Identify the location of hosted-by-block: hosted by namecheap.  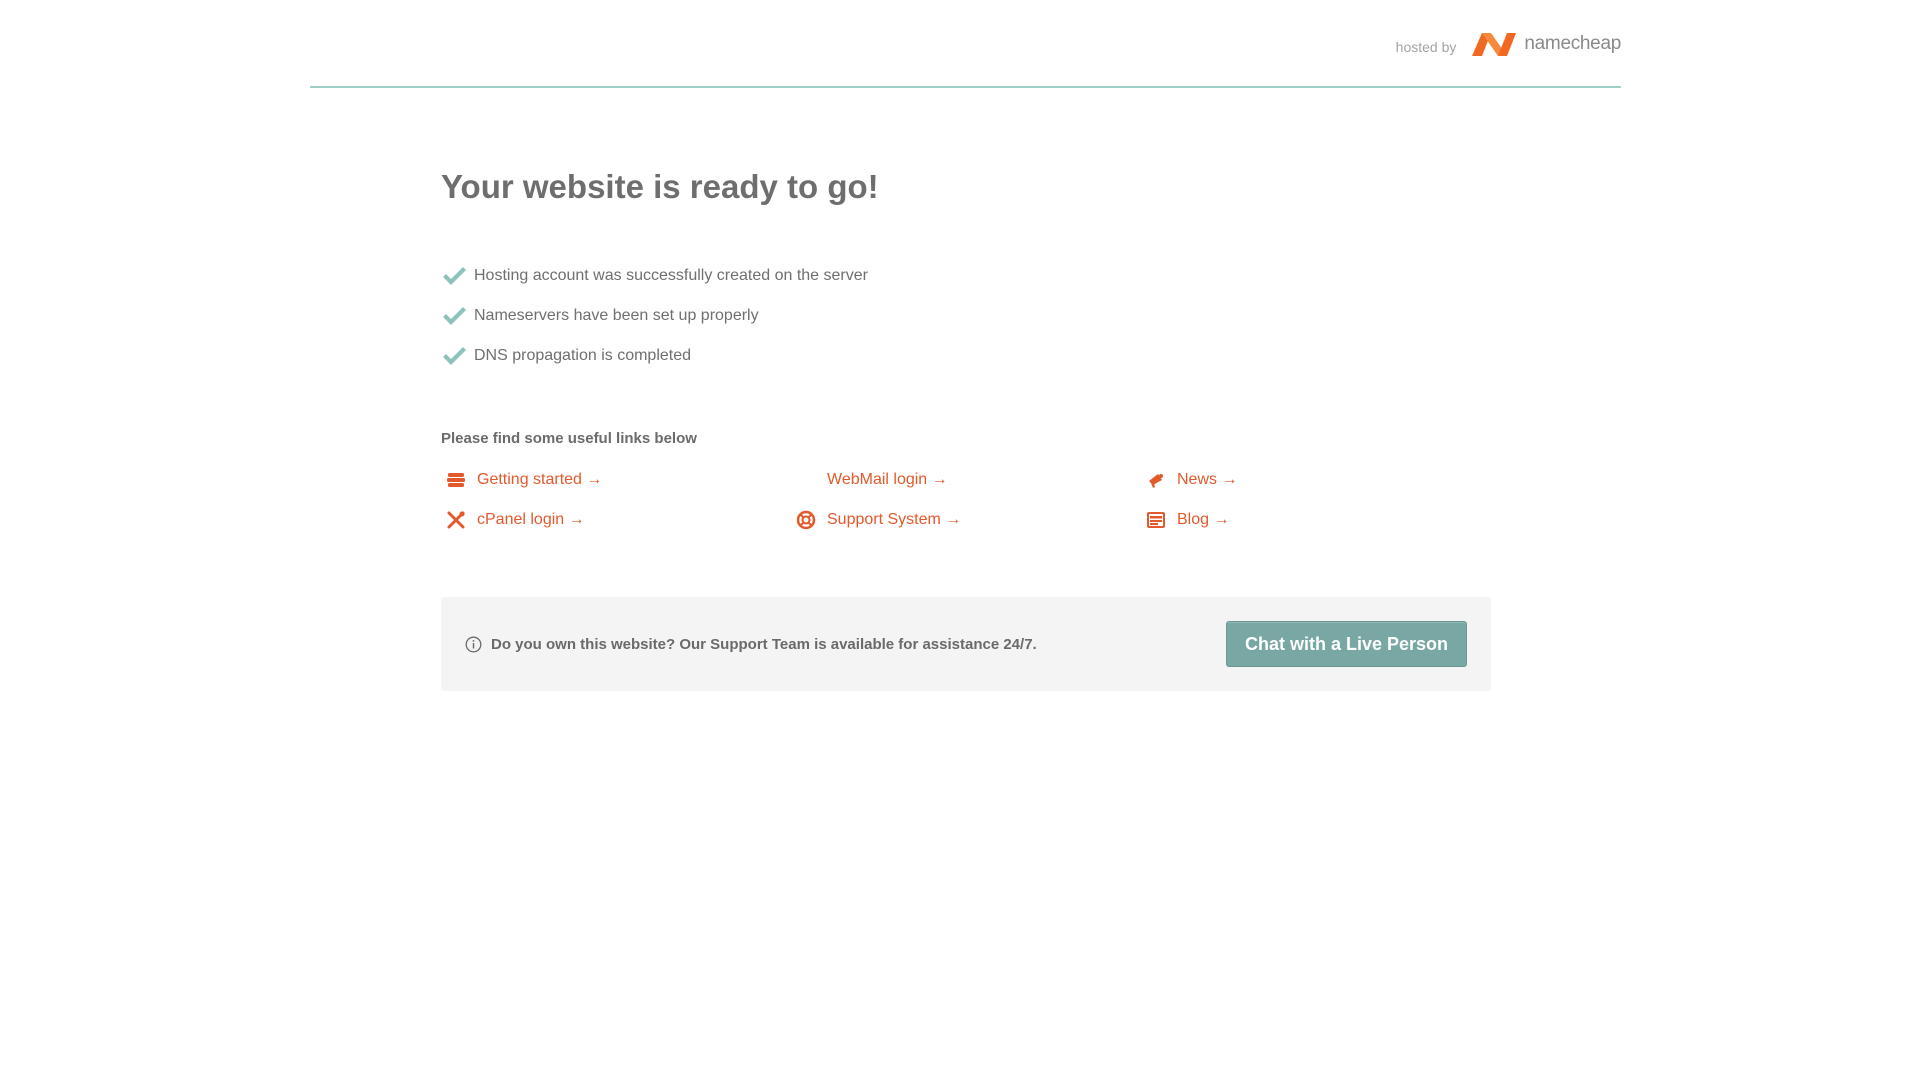
(1508, 44).